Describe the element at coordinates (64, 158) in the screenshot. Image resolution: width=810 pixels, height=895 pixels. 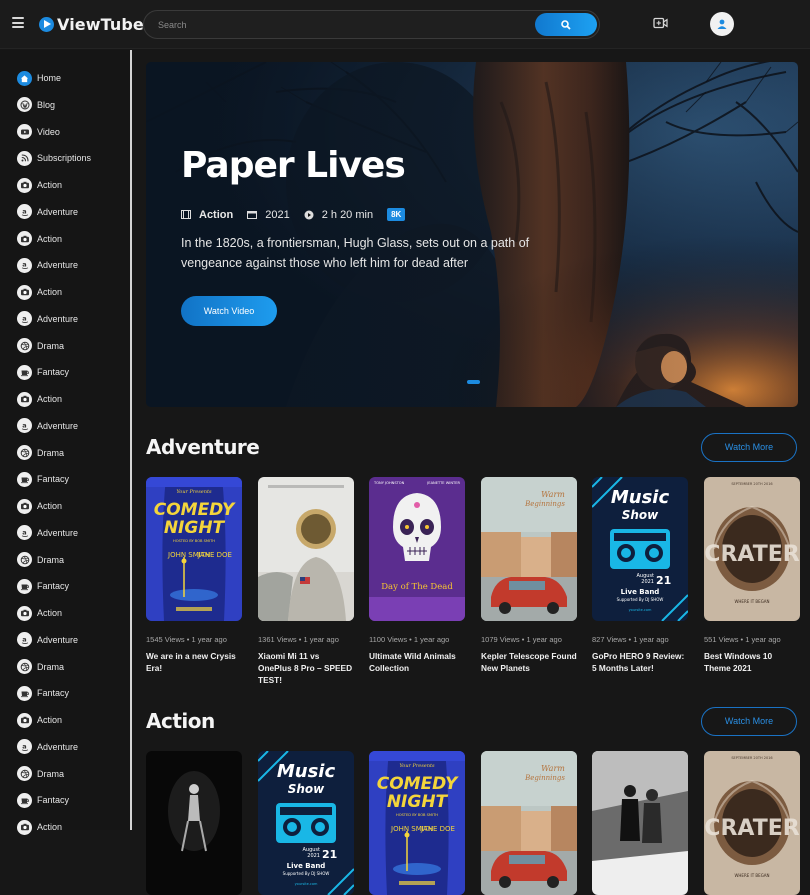
I see `sidebar-item-label: Subscriptions` at that location.